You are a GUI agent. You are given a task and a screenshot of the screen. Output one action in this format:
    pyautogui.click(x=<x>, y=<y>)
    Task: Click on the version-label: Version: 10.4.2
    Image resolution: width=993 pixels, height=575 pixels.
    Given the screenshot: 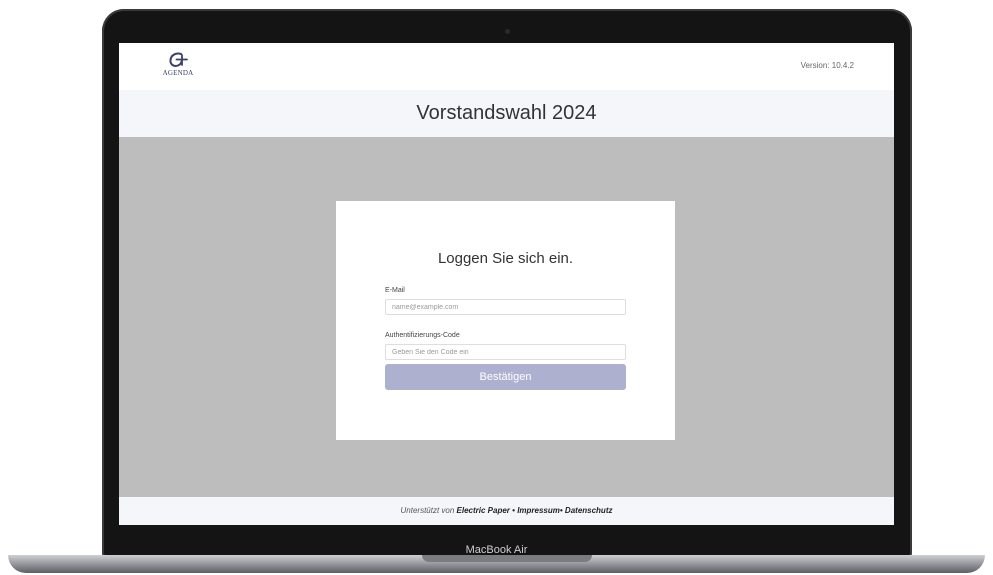 What is the action you would take?
    pyautogui.click(x=827, y=65)
    